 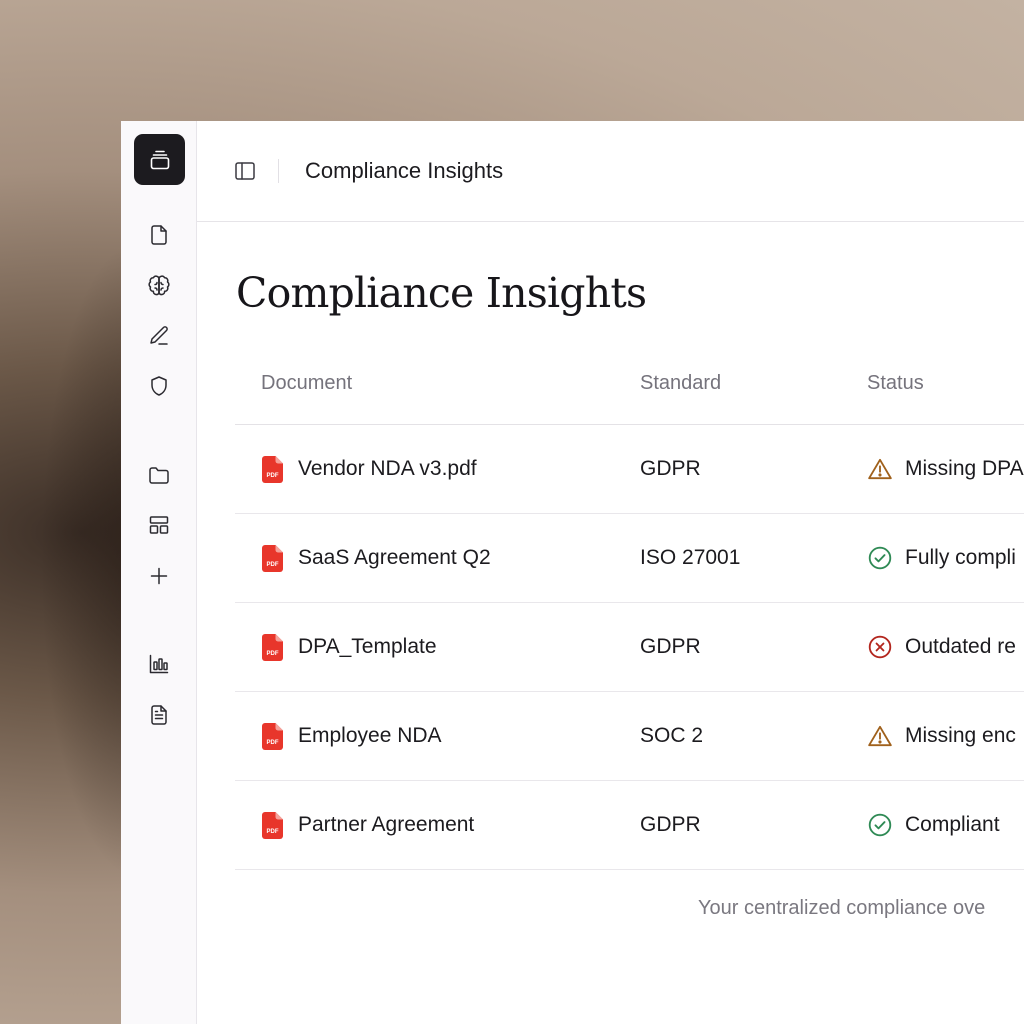 What do you see at coordinates (960, 557) in the screenshot?
I see `status-text: Fully compli` at bounding box center [960, 557].